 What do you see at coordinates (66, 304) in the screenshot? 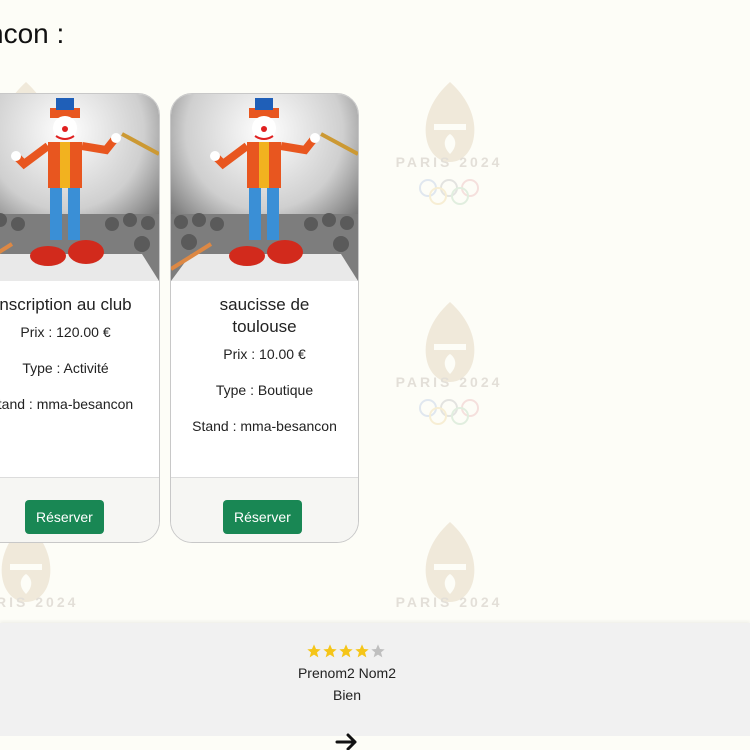
I see `card-title: nscription au club` at bounding box center [66, 304].